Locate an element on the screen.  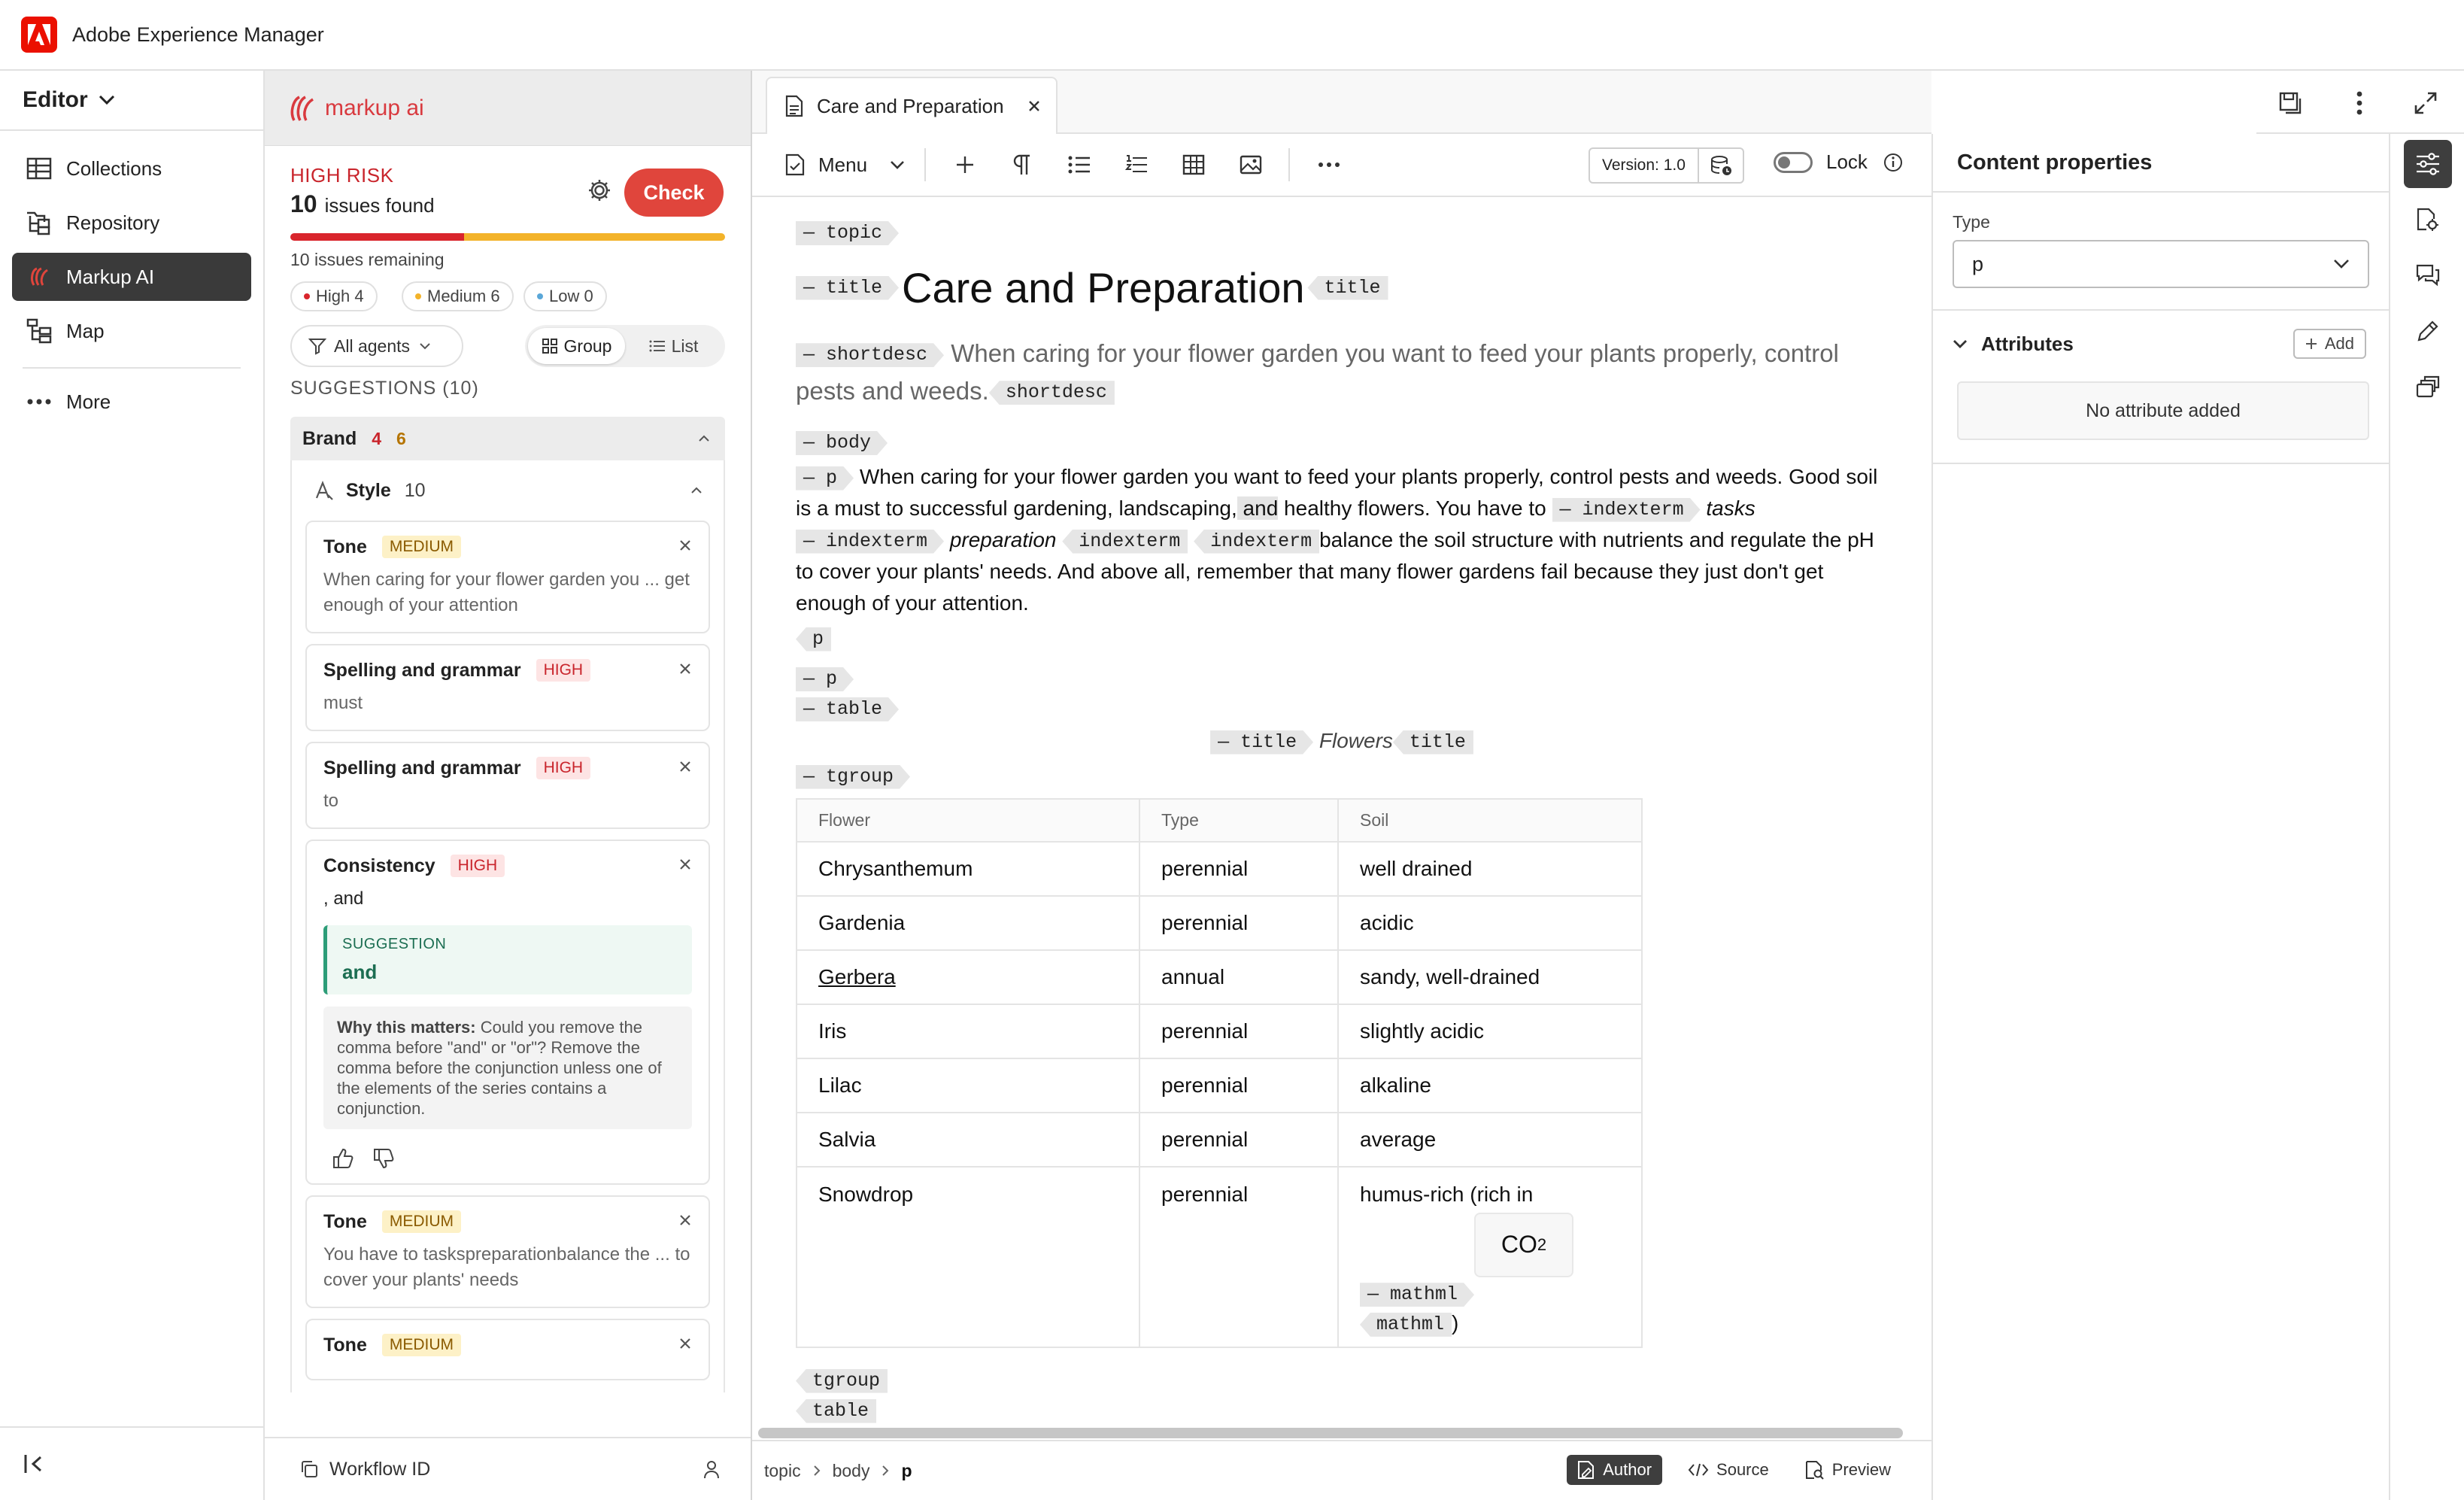
insert-paragraph-button is located at coordinates (1022, 164).